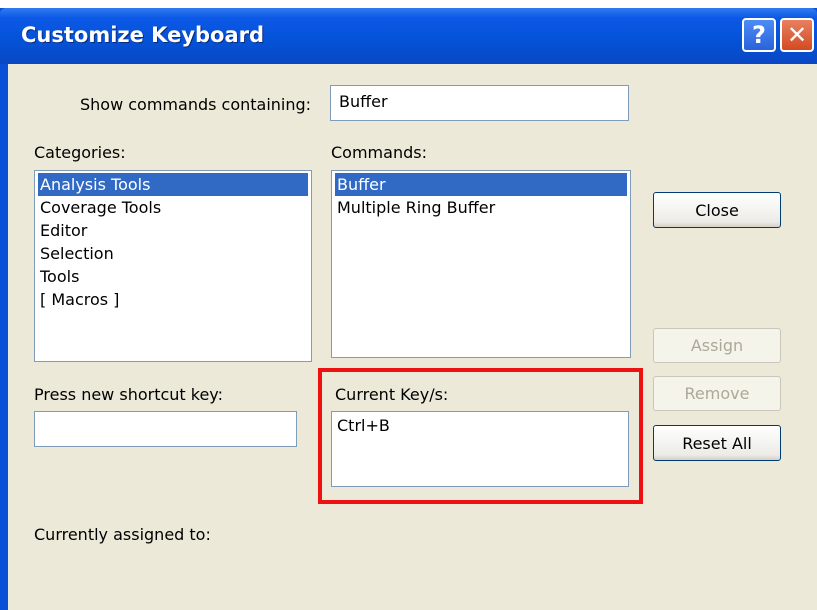 Image resolution: width=817 pixels, height=610 pixels. What do you see at coordinates (80, 152) in the screenshot?
I see `categories-label: Categories:` at bounding box center [80, 152].